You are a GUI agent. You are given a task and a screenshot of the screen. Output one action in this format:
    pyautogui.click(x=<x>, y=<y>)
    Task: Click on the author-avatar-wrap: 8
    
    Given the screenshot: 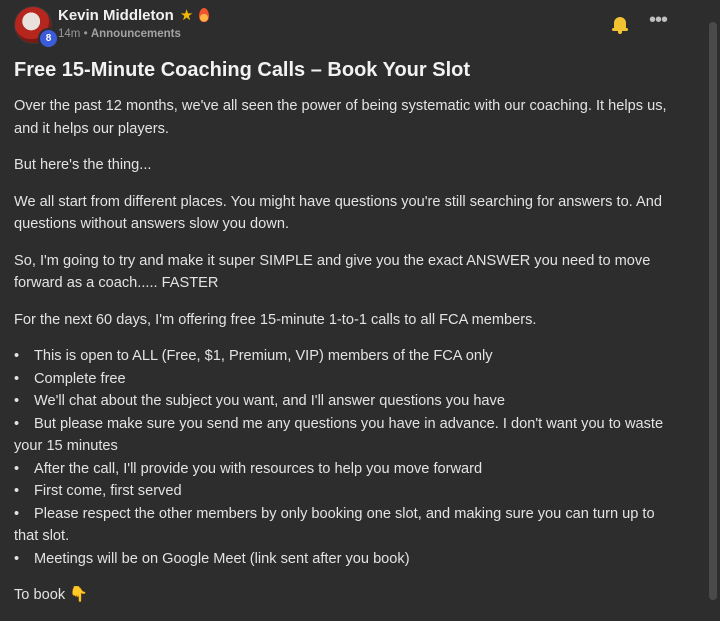 What is the action you would take?
    pyautogui.click(x=36, y=27)
    